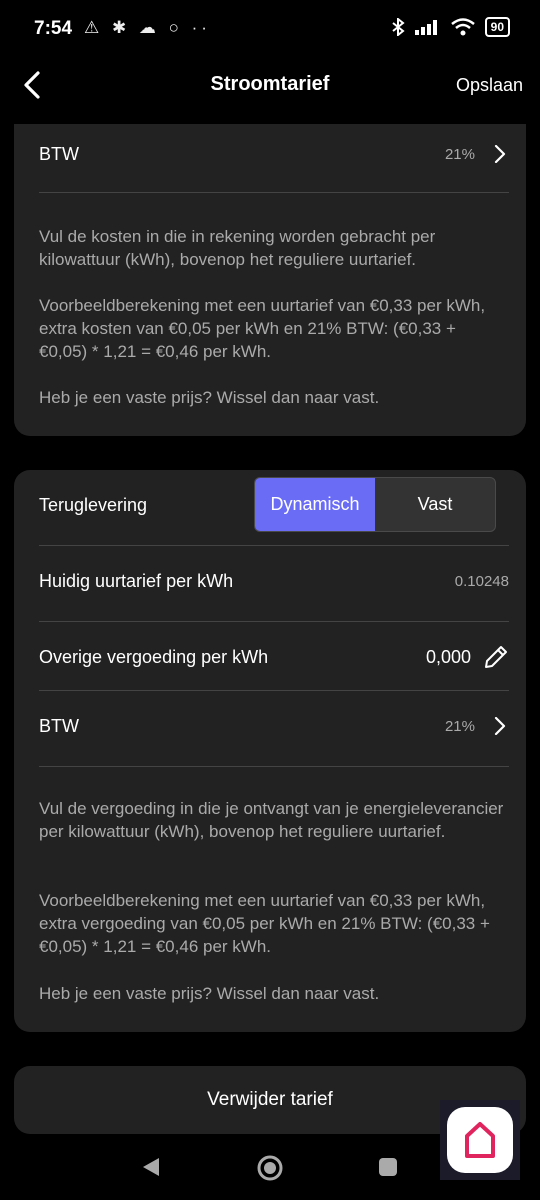 The width and height of the screenshot is (540, 1200). I want to click on tariff-type-toggle: Dynamisch Vast, so click(375, 504).